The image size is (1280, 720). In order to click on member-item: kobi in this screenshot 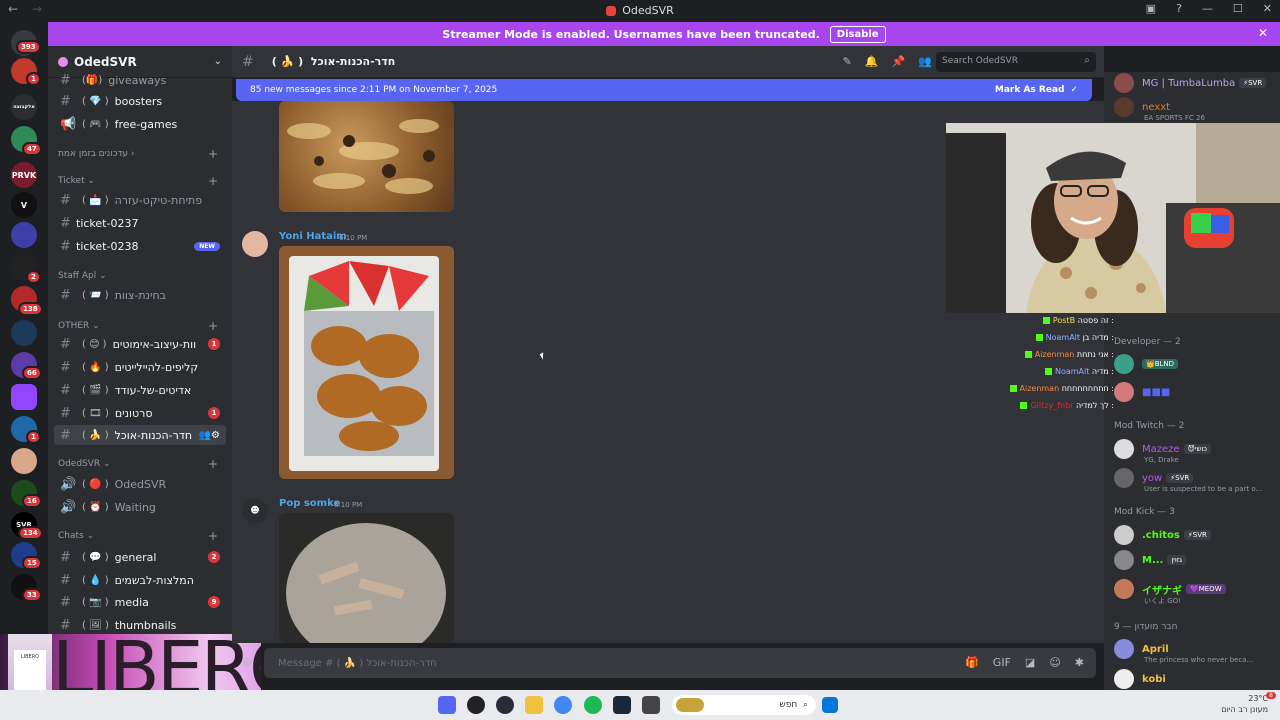, I will do `click(1140, 679)`.